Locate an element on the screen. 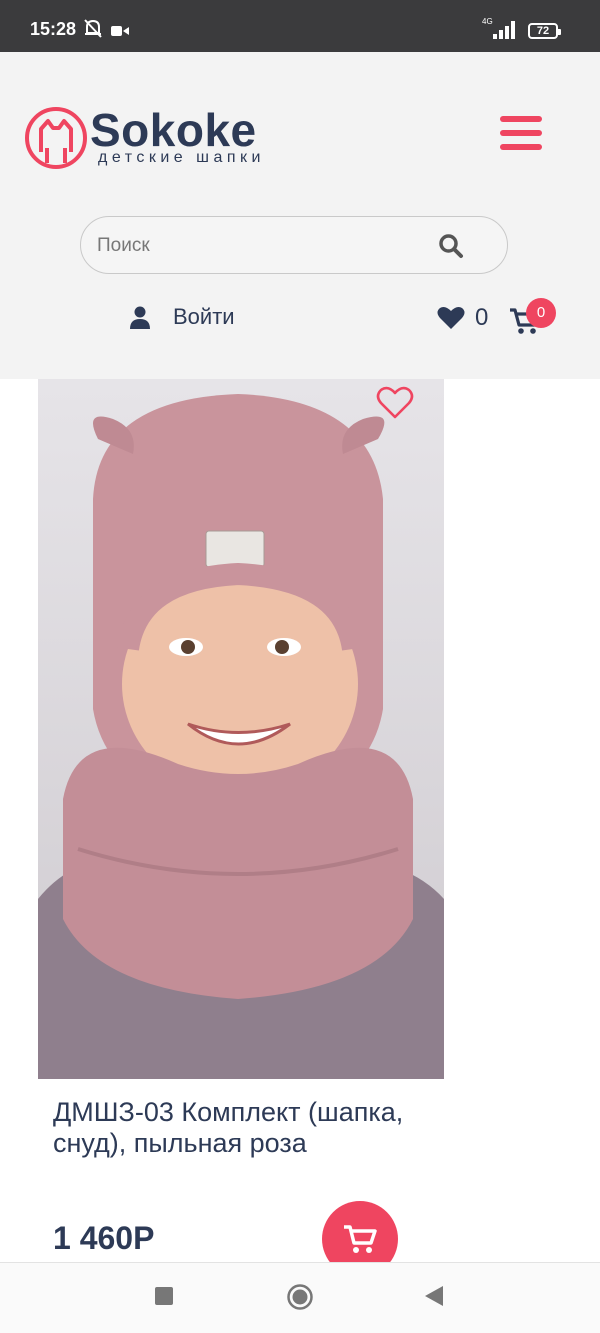 The image size is (600, 1333). search-icon is located at coordinates (451, 248).